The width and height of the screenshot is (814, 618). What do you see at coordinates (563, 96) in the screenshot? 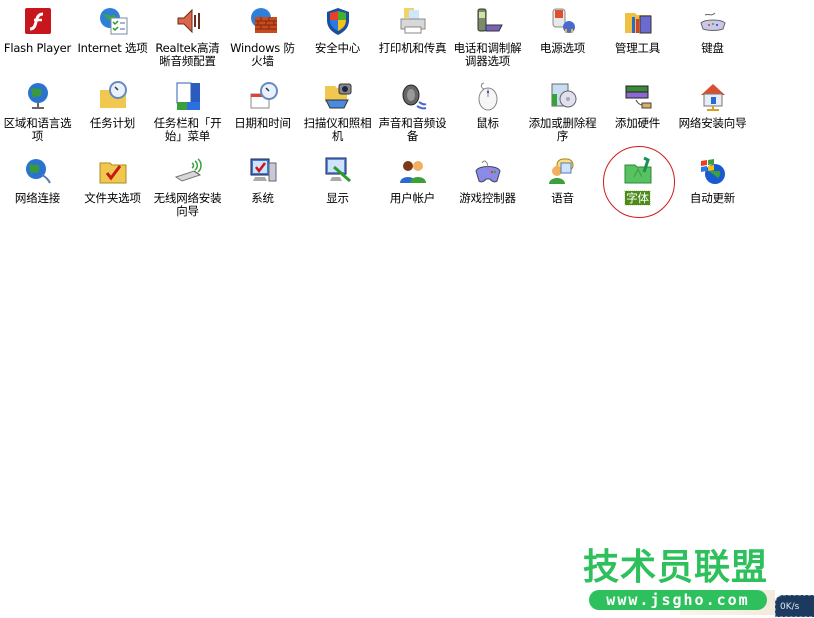
I see `add-remove-programs-icon` at bounding box center [563, 96].